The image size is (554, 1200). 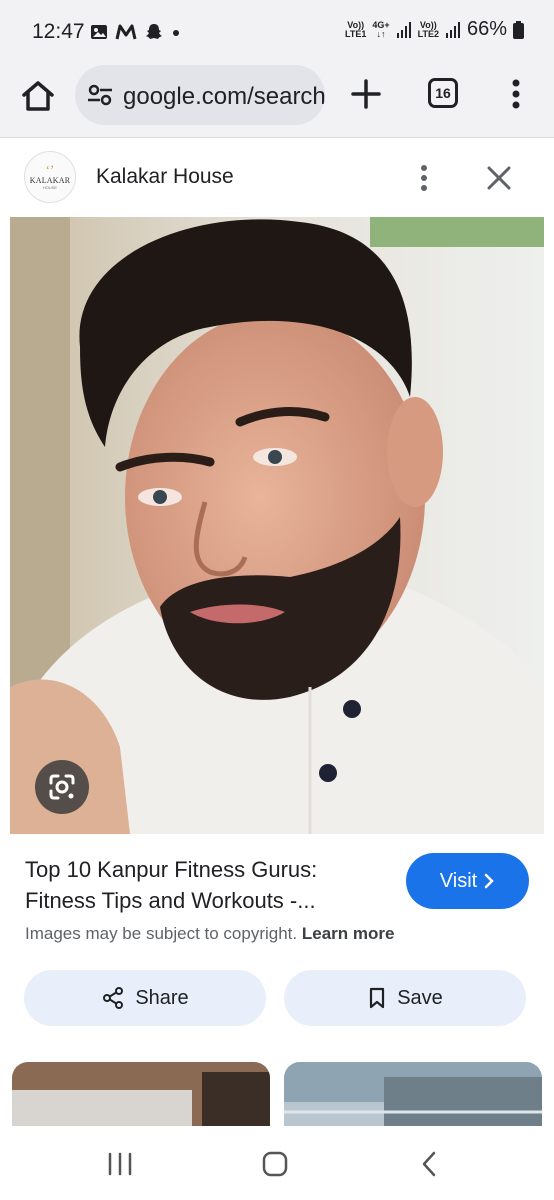 I want to click on visit-button: Visit, so click(x=467, y=881).